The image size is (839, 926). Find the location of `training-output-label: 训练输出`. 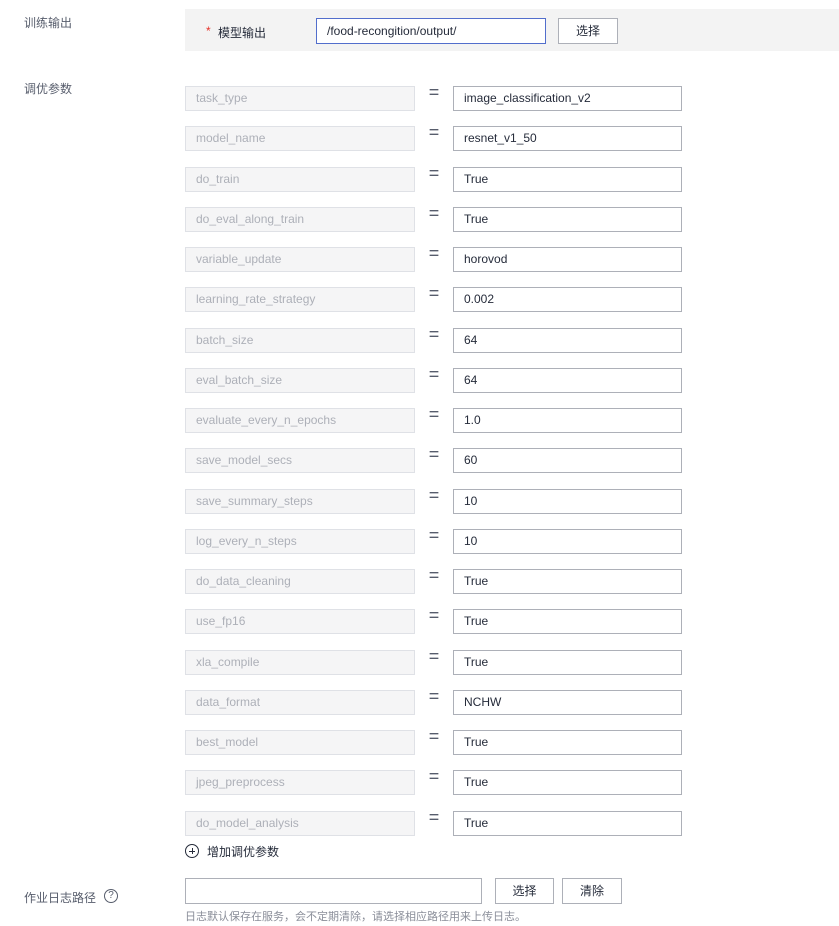

training-output-label: 训练输出 is located at coordinates (48, 23).